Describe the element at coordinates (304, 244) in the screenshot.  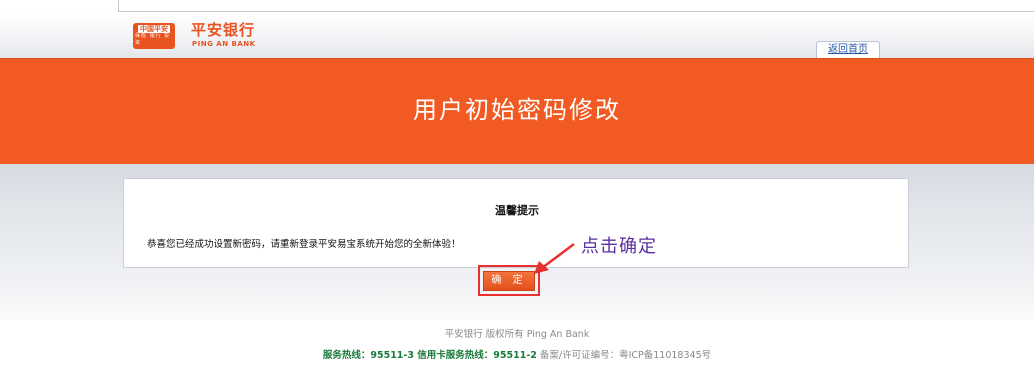
I see `notice-message: 恭喜您已经成功设置新密码，请重新登录平安易宝系统开始您的全新体验！` at that location.